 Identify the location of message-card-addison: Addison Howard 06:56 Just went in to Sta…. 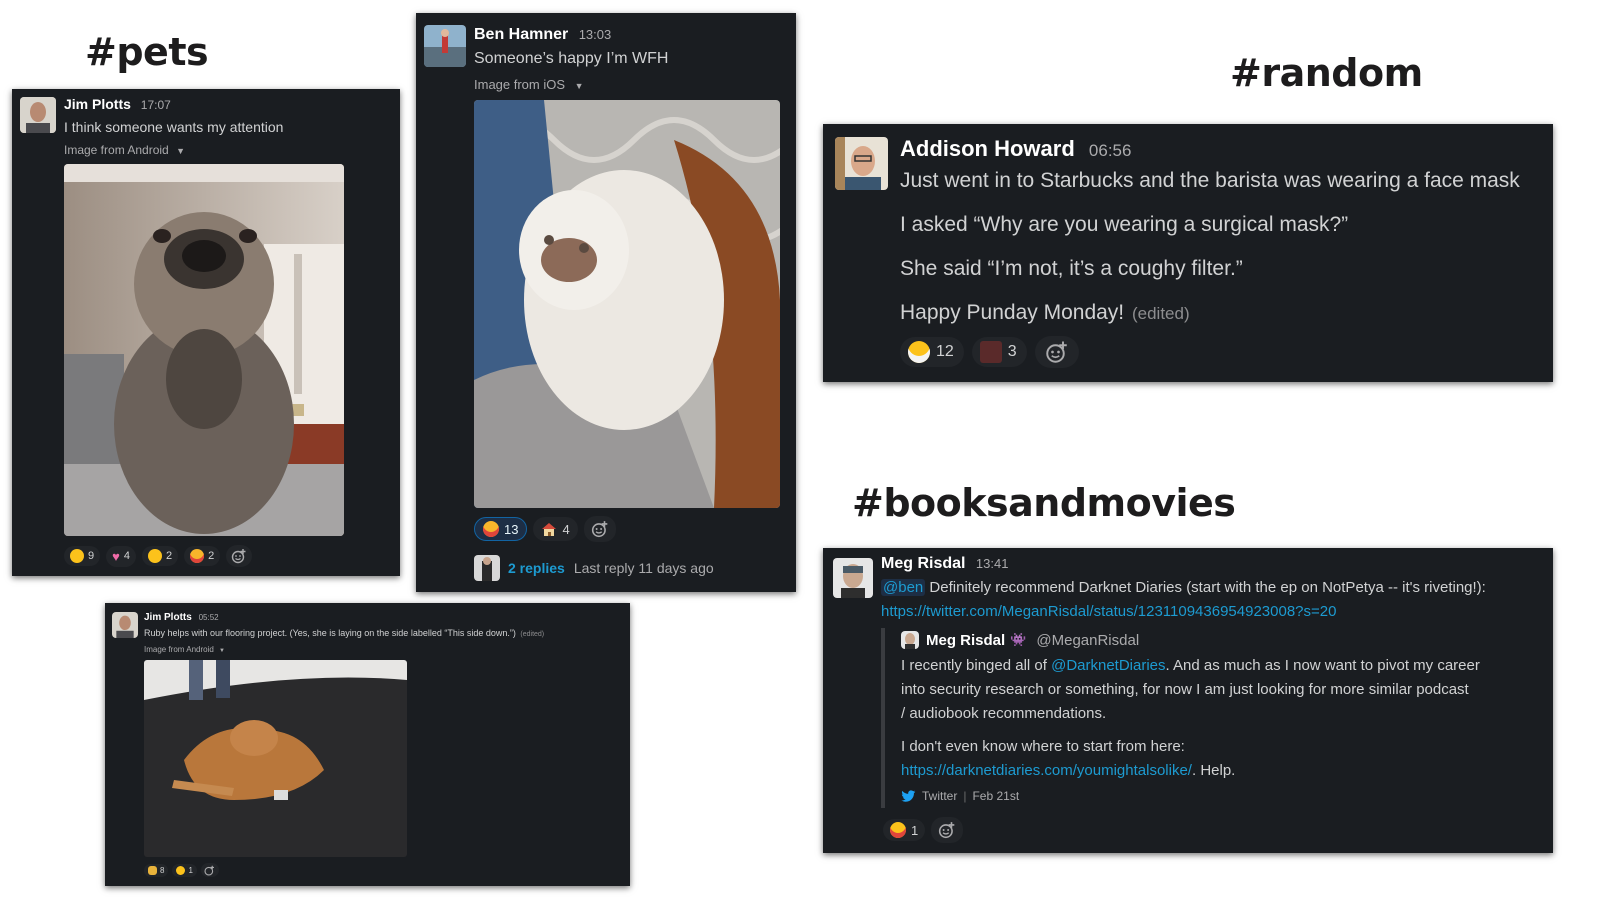
(1188, 253).